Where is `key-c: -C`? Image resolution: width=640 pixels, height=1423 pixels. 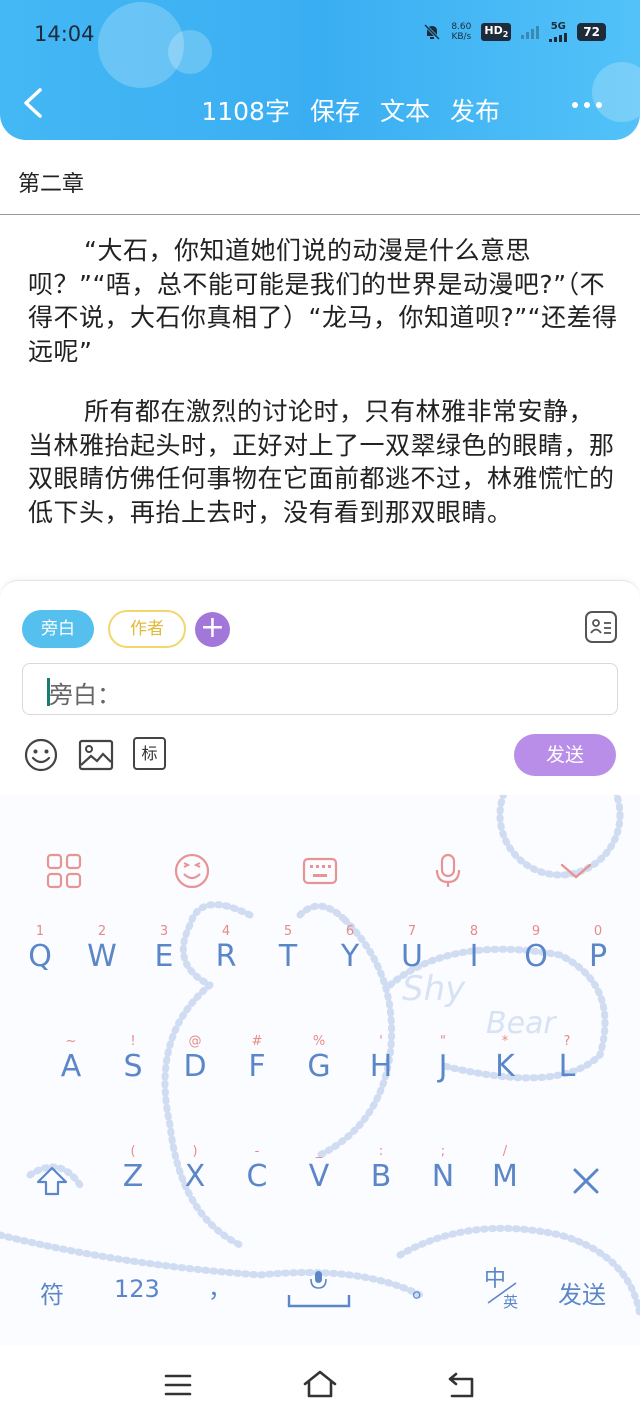
key-c: -C is located at coordinates (257, 1169).